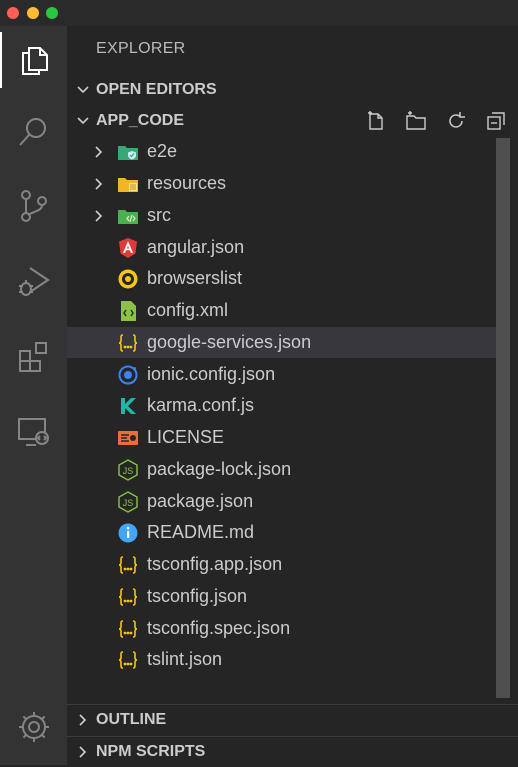 This screenshot has width=518, height=767. Describe the element at coordinates (219, 469) in the screenshot. I see `tree-item-label: package-lock.json` at that location.